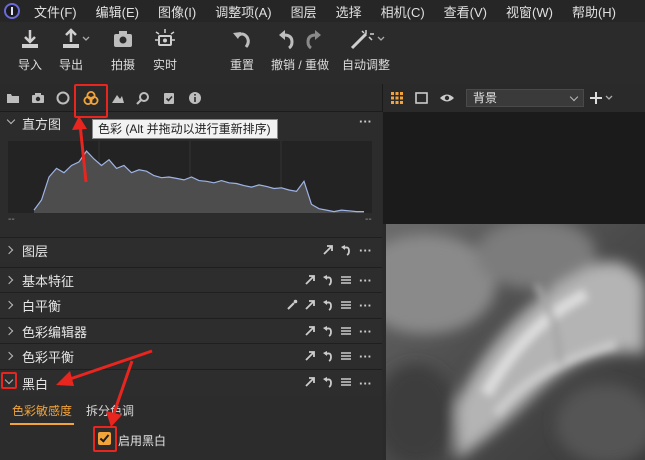 This screenshot has height=460, width=645. What do you see at coordinates (120, 393) in the screenshot?
I see `annotation-arrow-down` at bounding box center [120, 393].